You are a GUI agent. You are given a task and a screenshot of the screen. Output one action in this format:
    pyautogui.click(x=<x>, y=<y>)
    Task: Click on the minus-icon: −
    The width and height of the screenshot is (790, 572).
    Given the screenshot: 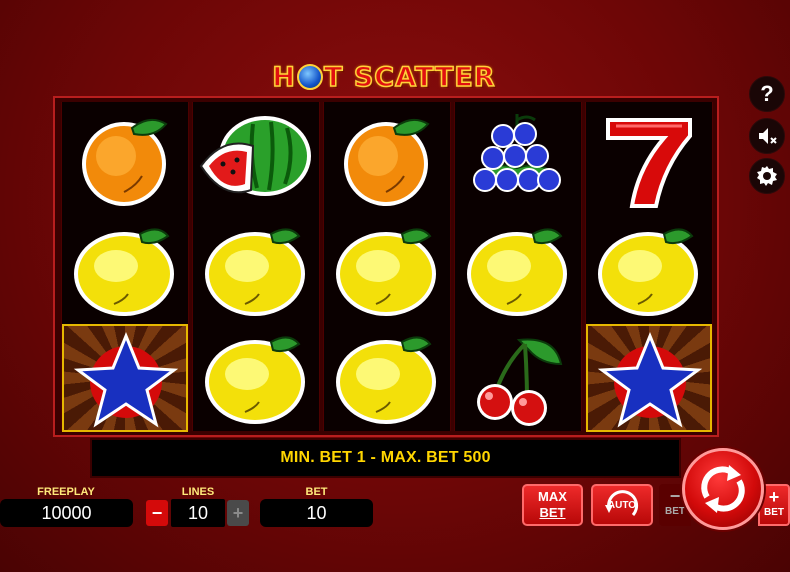 What is the action you would take?
    pyautogui.click(x=157, y=512)
    